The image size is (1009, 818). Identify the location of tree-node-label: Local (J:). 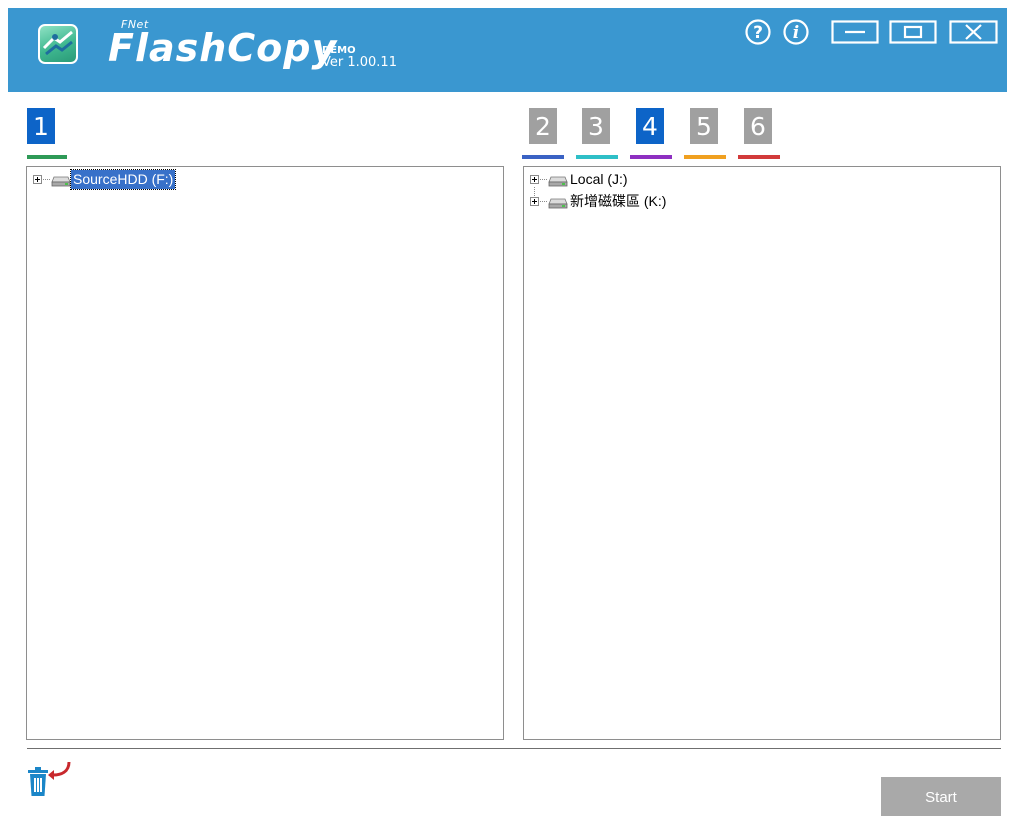
(599, 179).